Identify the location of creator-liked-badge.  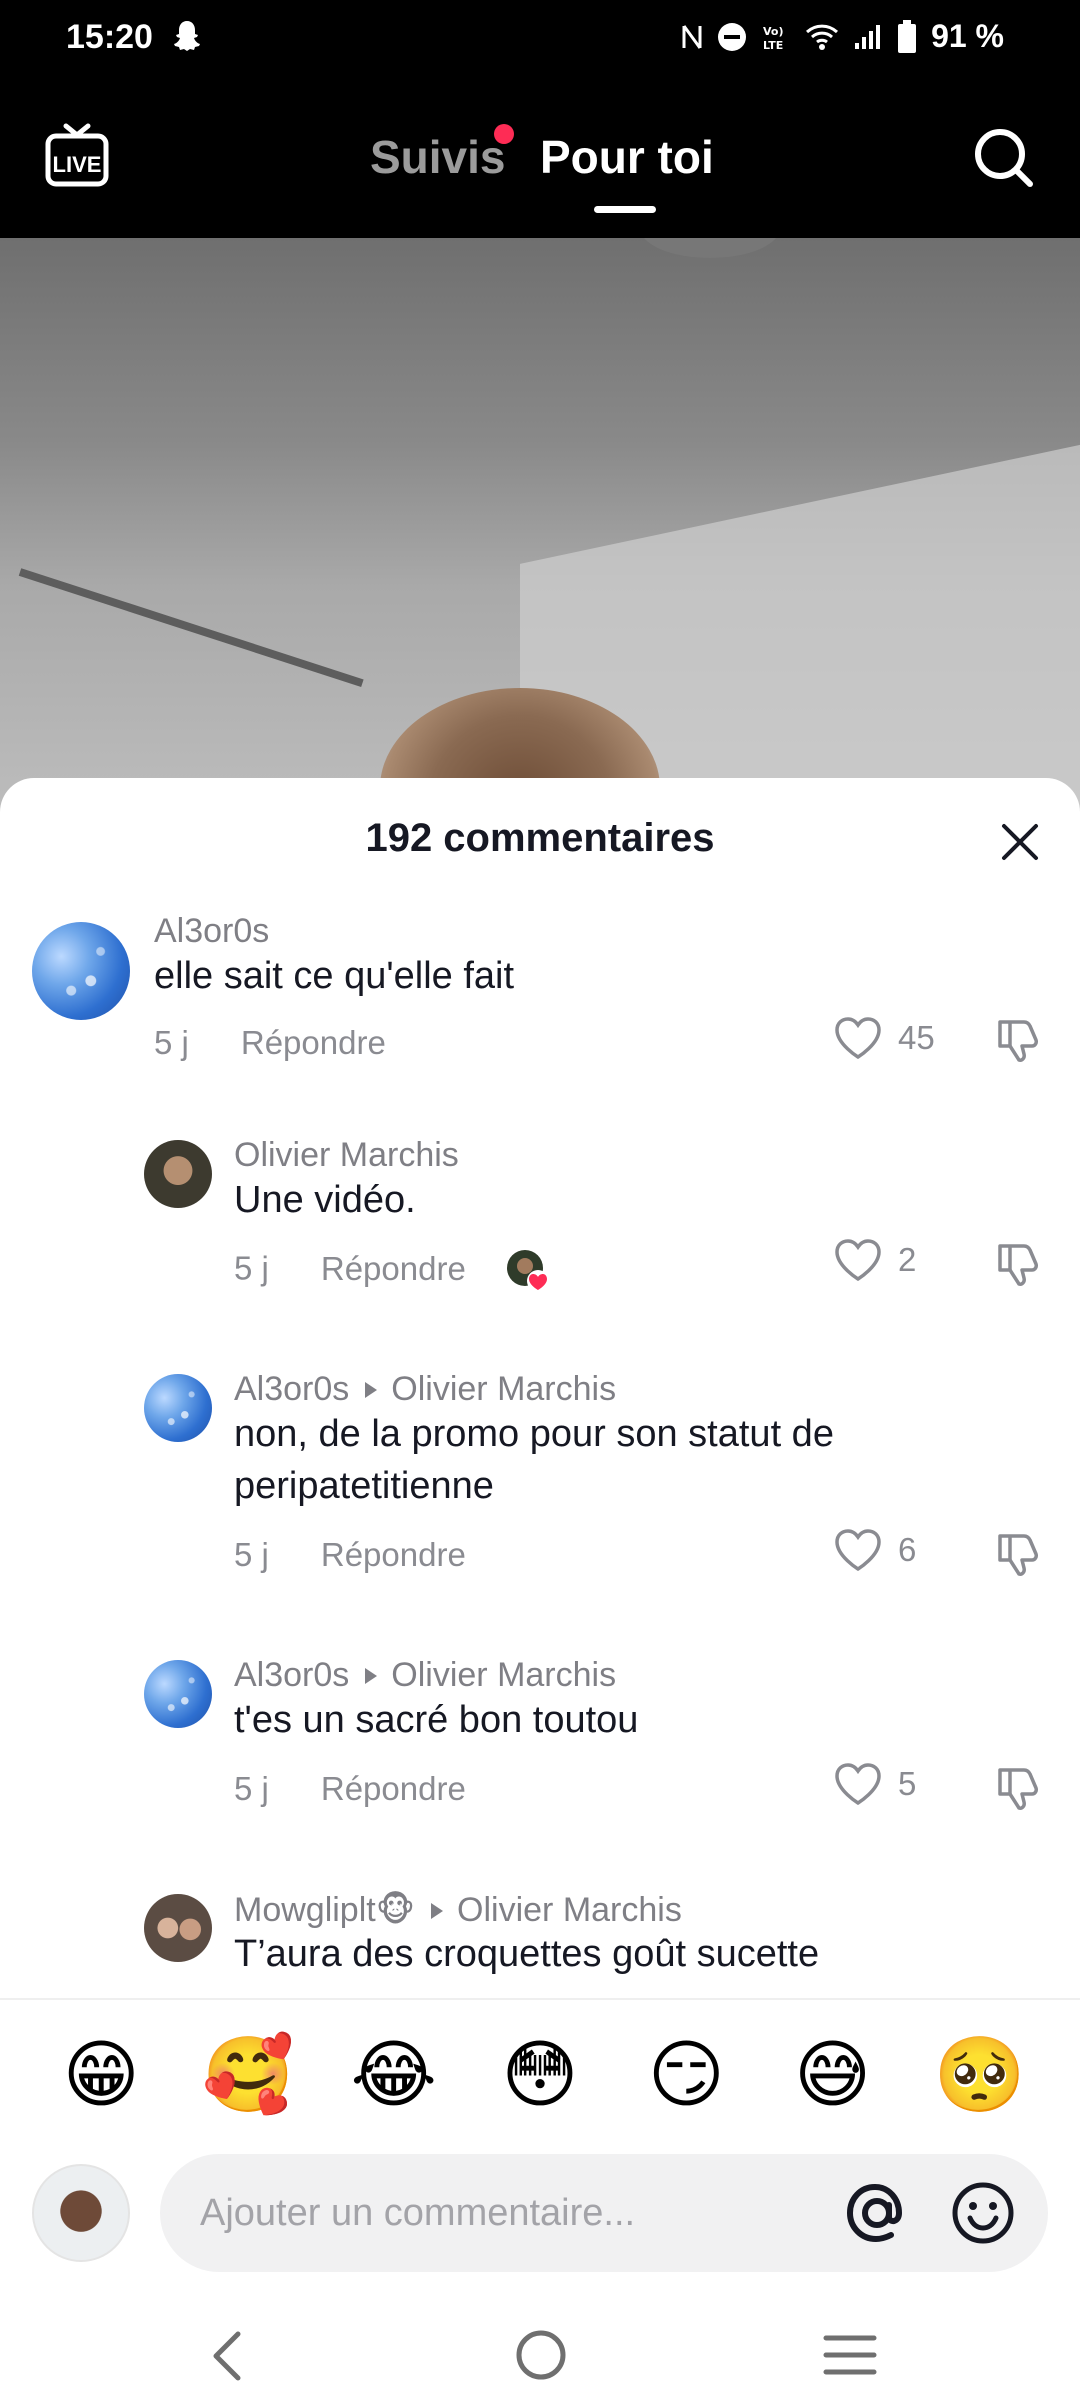
(528, 1271).